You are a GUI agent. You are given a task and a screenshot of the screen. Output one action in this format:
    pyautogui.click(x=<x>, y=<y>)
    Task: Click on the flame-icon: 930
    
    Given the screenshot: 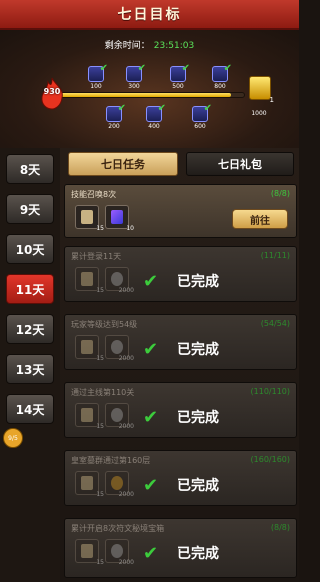 What is the action you would take?
    pyautogui.click(x=52, y=93)
    